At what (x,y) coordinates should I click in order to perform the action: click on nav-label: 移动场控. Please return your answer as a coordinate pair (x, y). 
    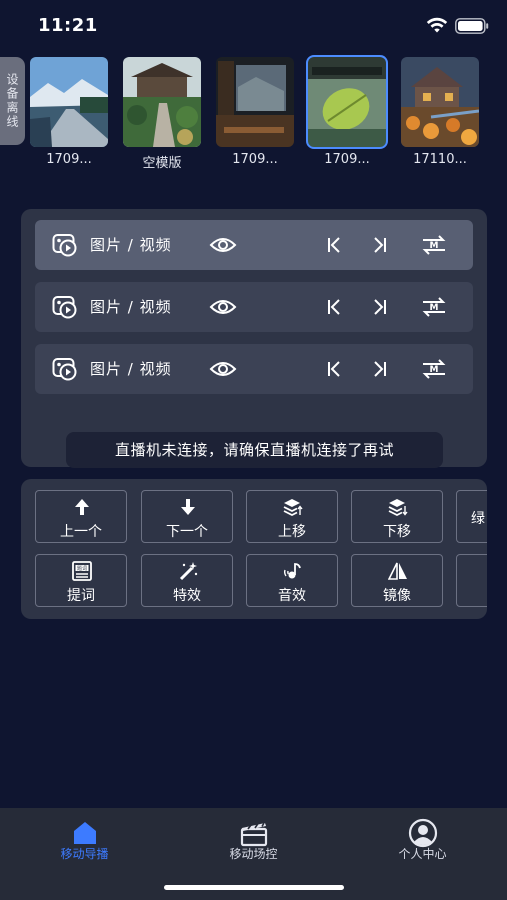
    Looking at the image, I should click on (253, 854).